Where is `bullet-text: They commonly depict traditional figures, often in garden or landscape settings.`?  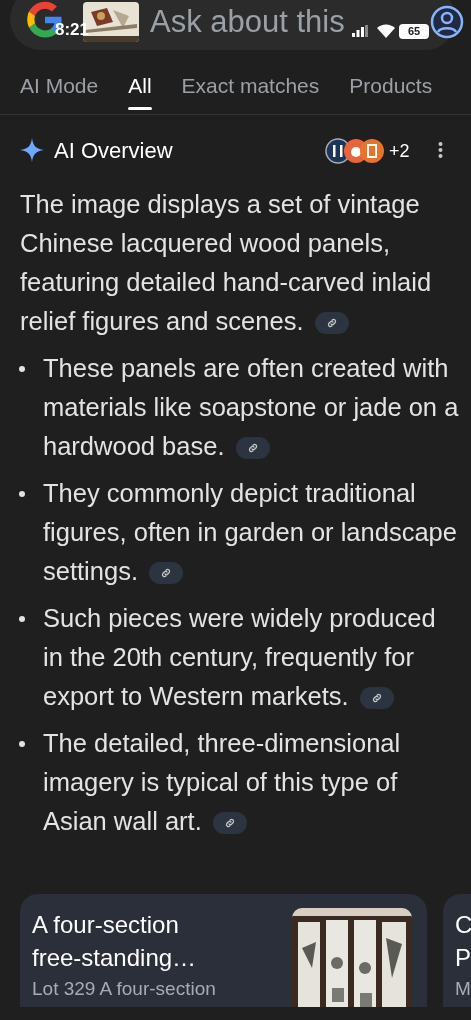
bullet-text: They commonly depict traditional figures, often in garden or landscape settings. is located at coordinates (250, 532).